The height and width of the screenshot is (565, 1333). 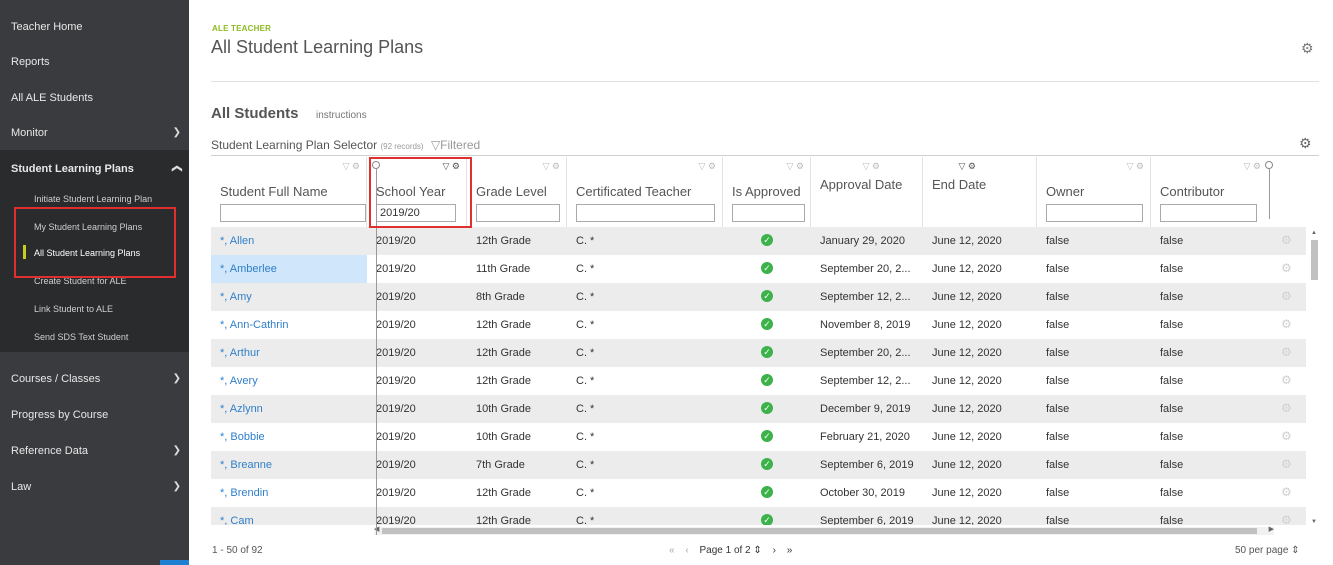 I want to click on student-name-link: *, Avery, so click(x=239, y=381).